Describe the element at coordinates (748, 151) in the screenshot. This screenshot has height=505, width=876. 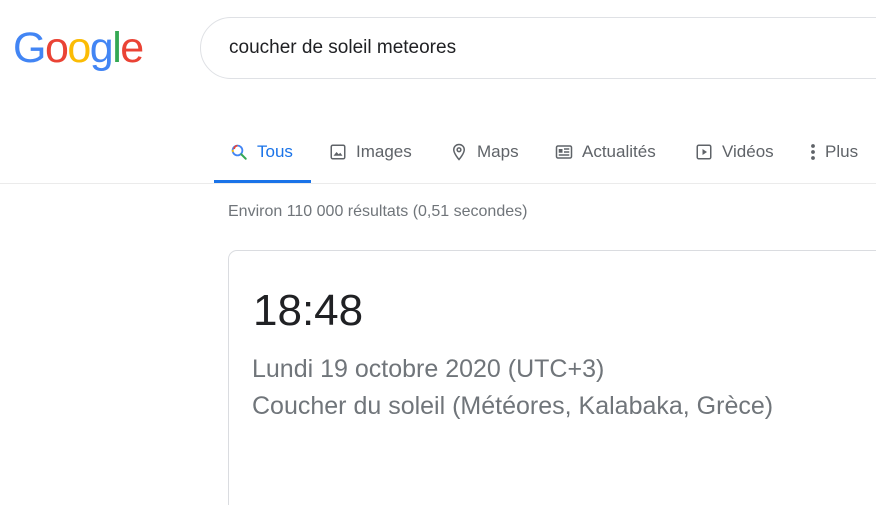
I see `tab-label: Vidéos` at that location.